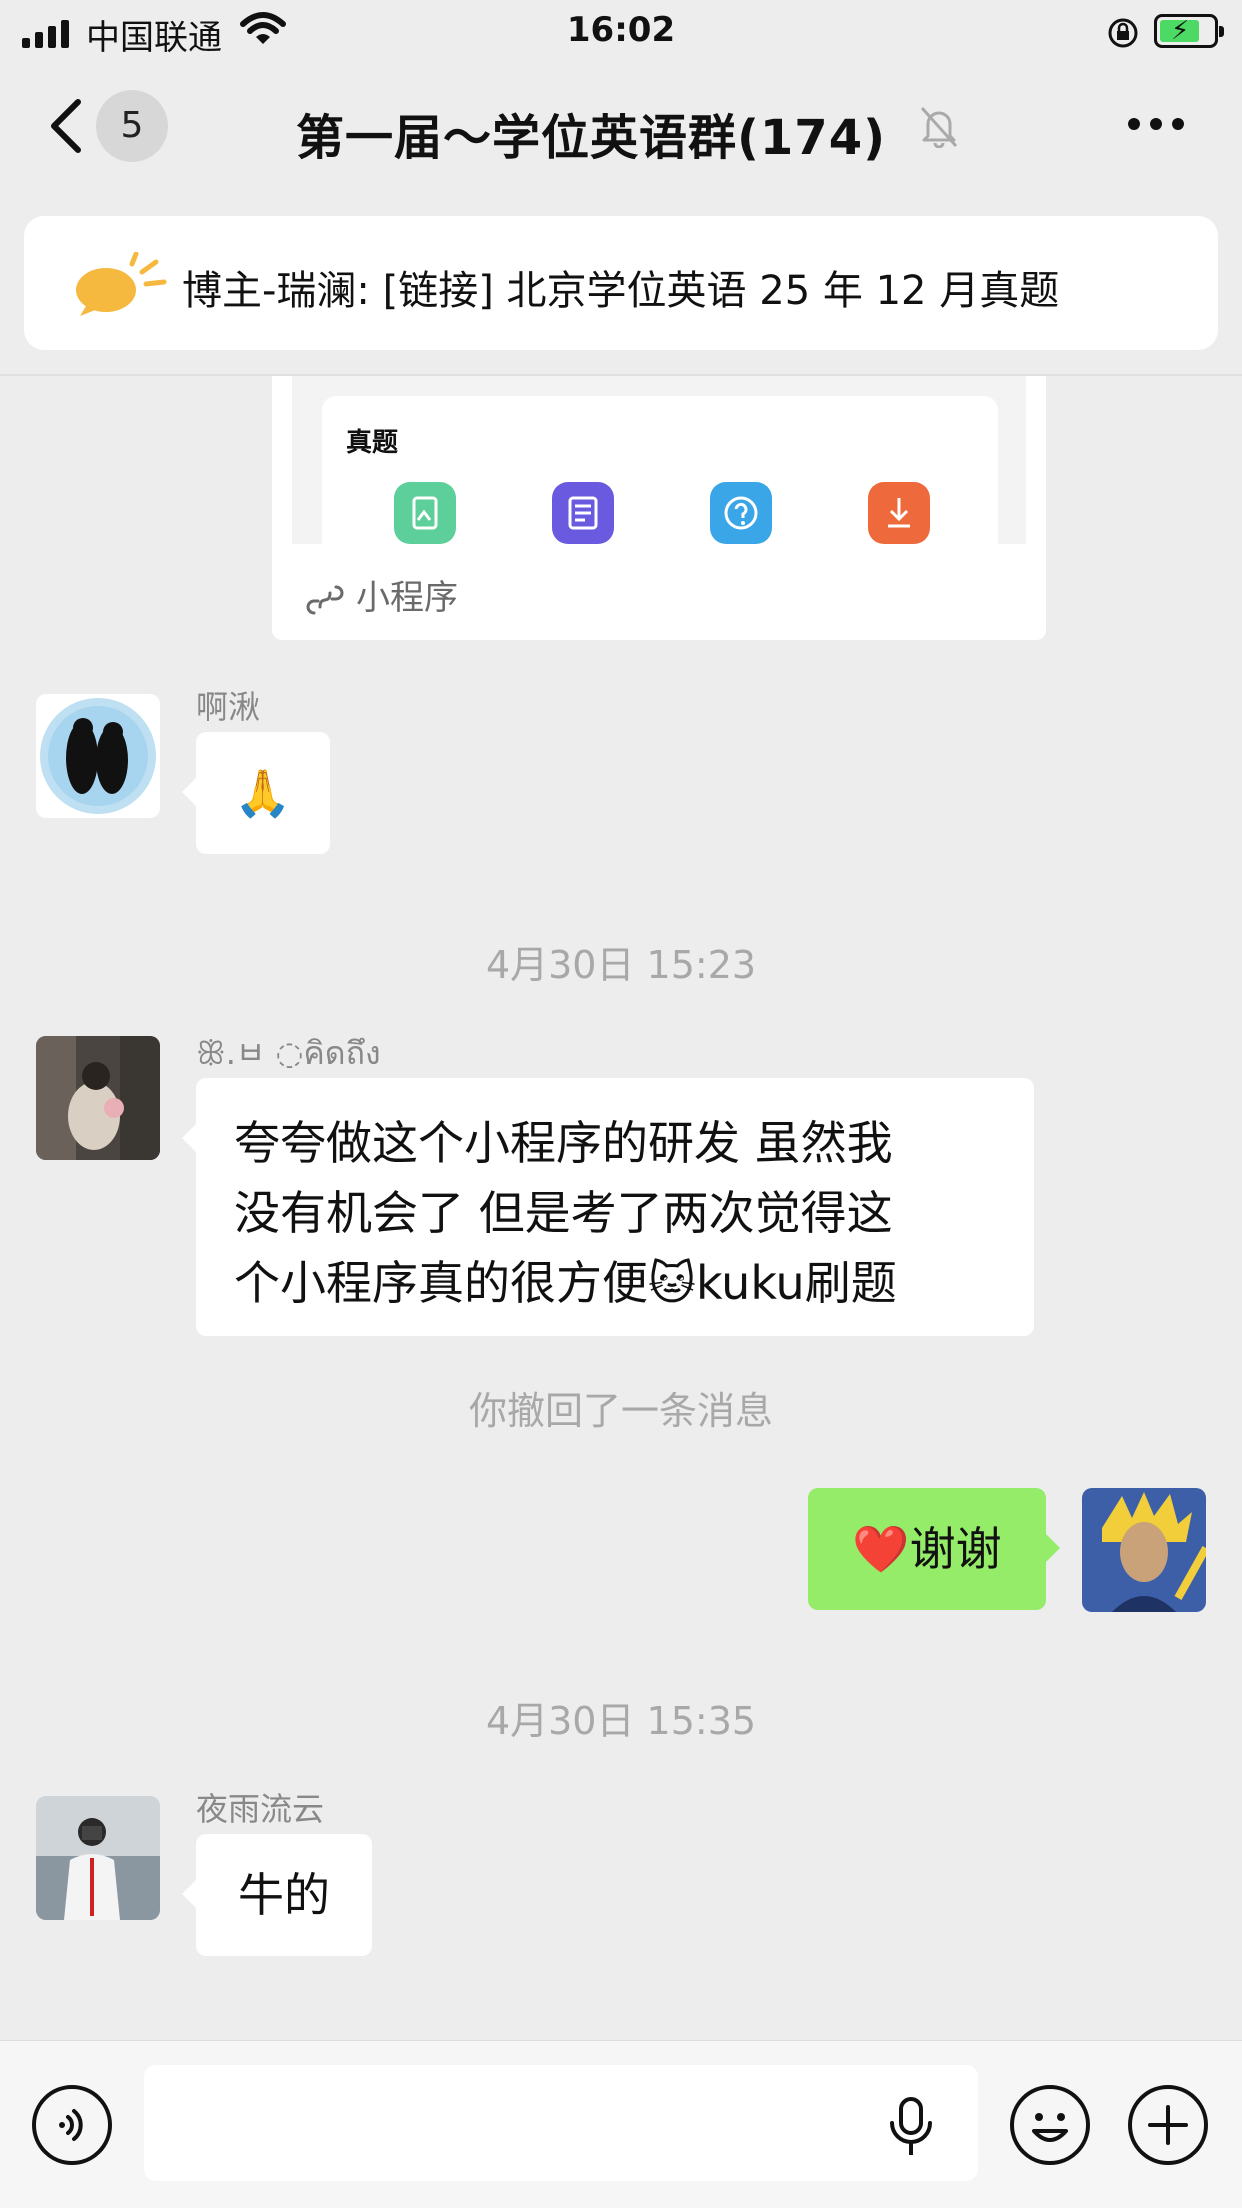 This screenshot has width=1242, height=2208. Describe the element at coordinates (284, 1895) in the screenshot. I see `message-text: 牛的` at that location.